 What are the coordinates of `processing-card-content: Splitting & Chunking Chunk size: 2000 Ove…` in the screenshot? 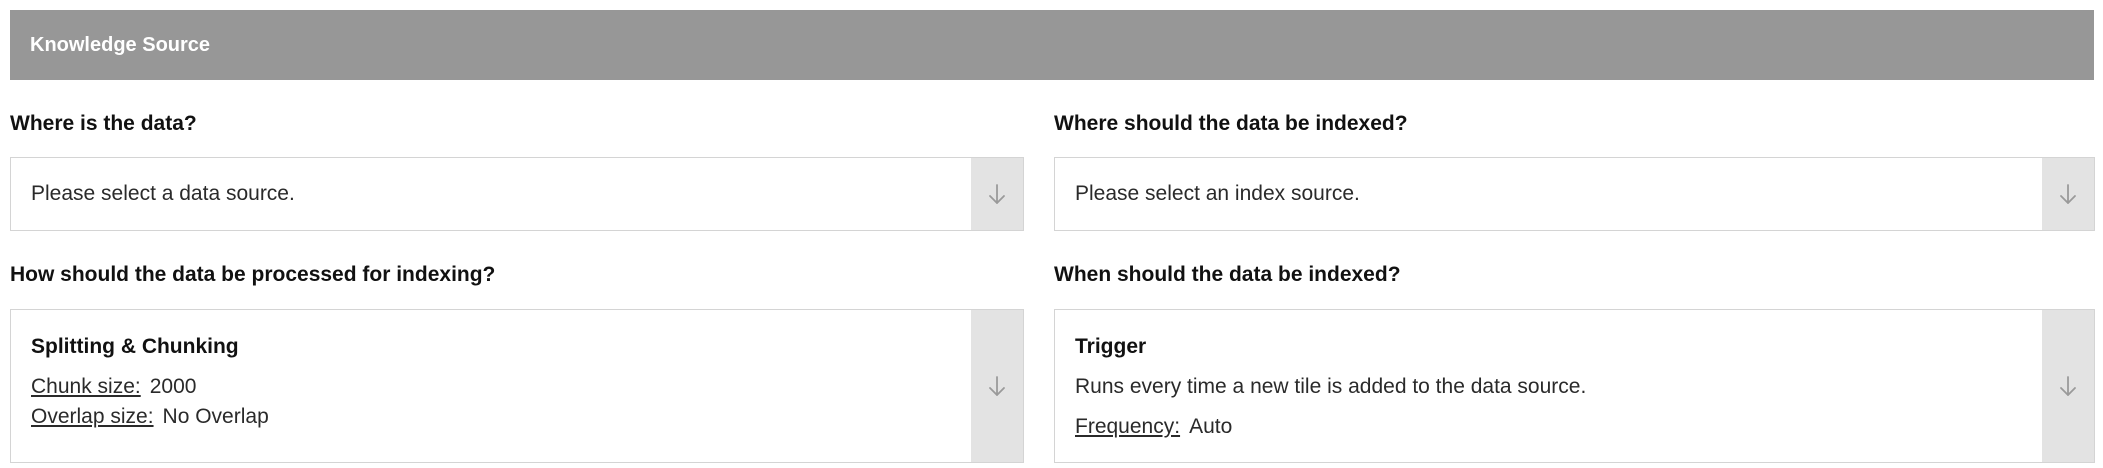 It's located at (150, 382).